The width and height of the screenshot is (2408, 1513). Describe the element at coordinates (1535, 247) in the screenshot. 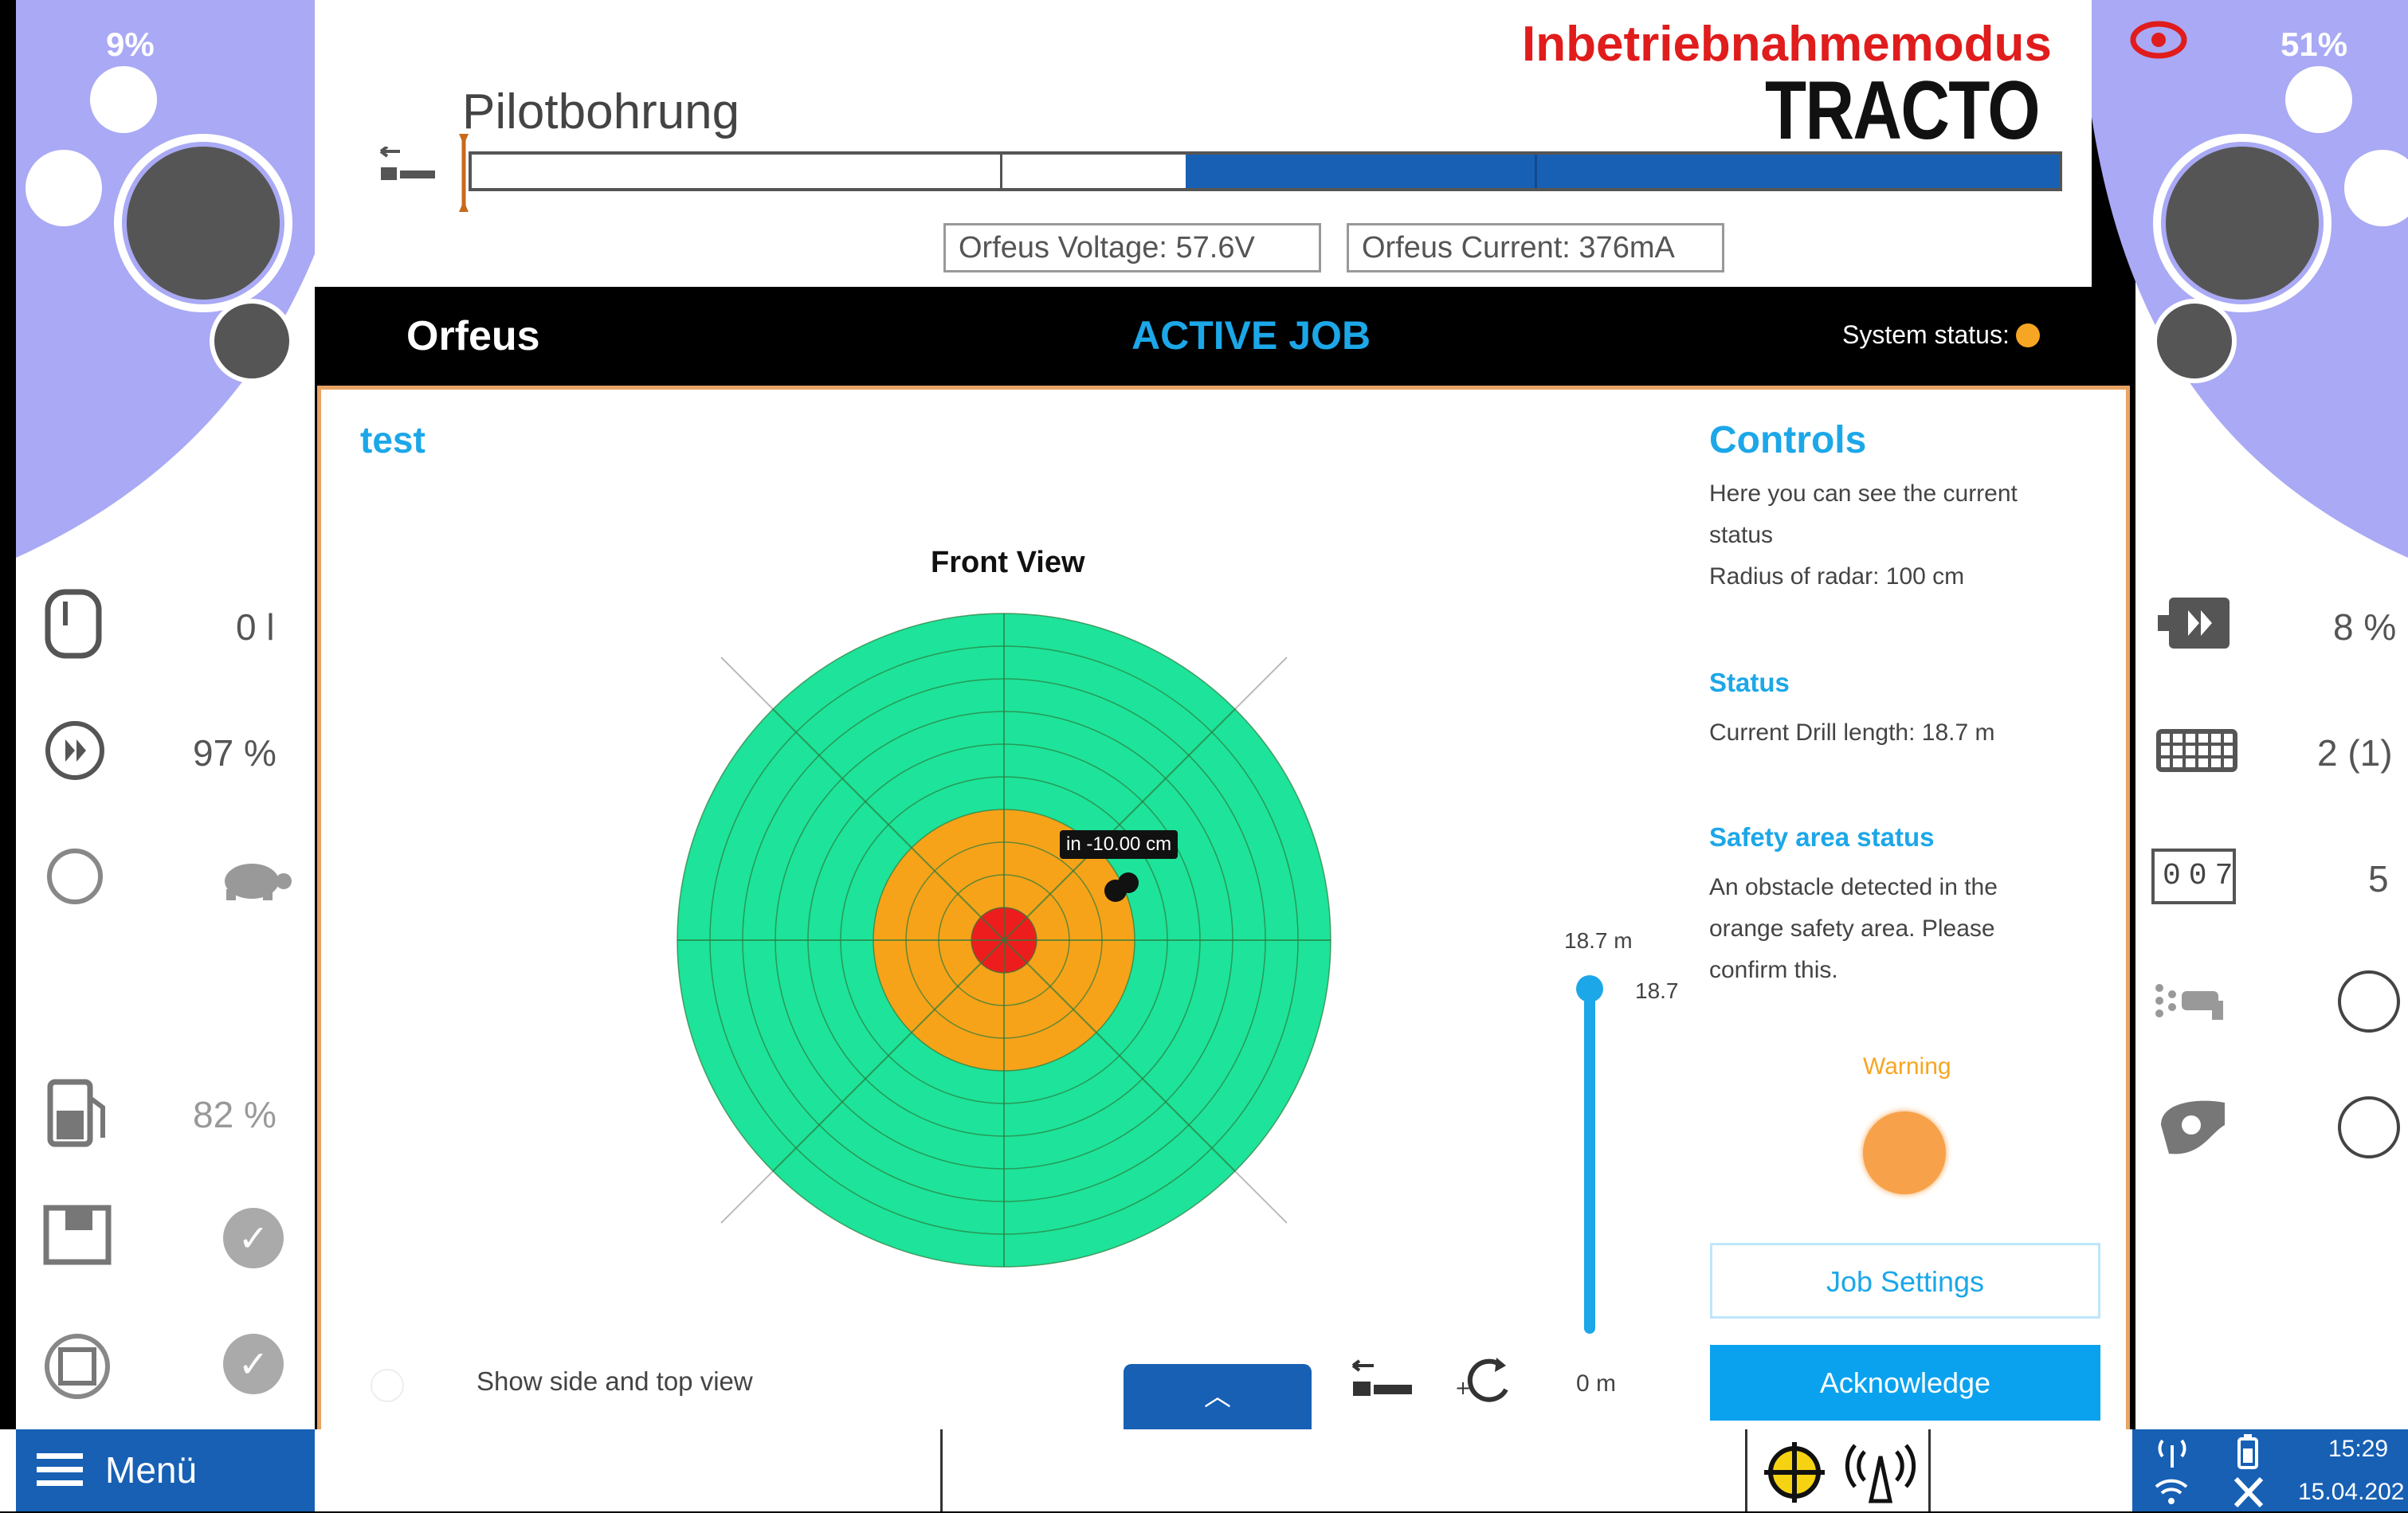

I see `current-readout: Orfeus Current: 376mA` at that location.